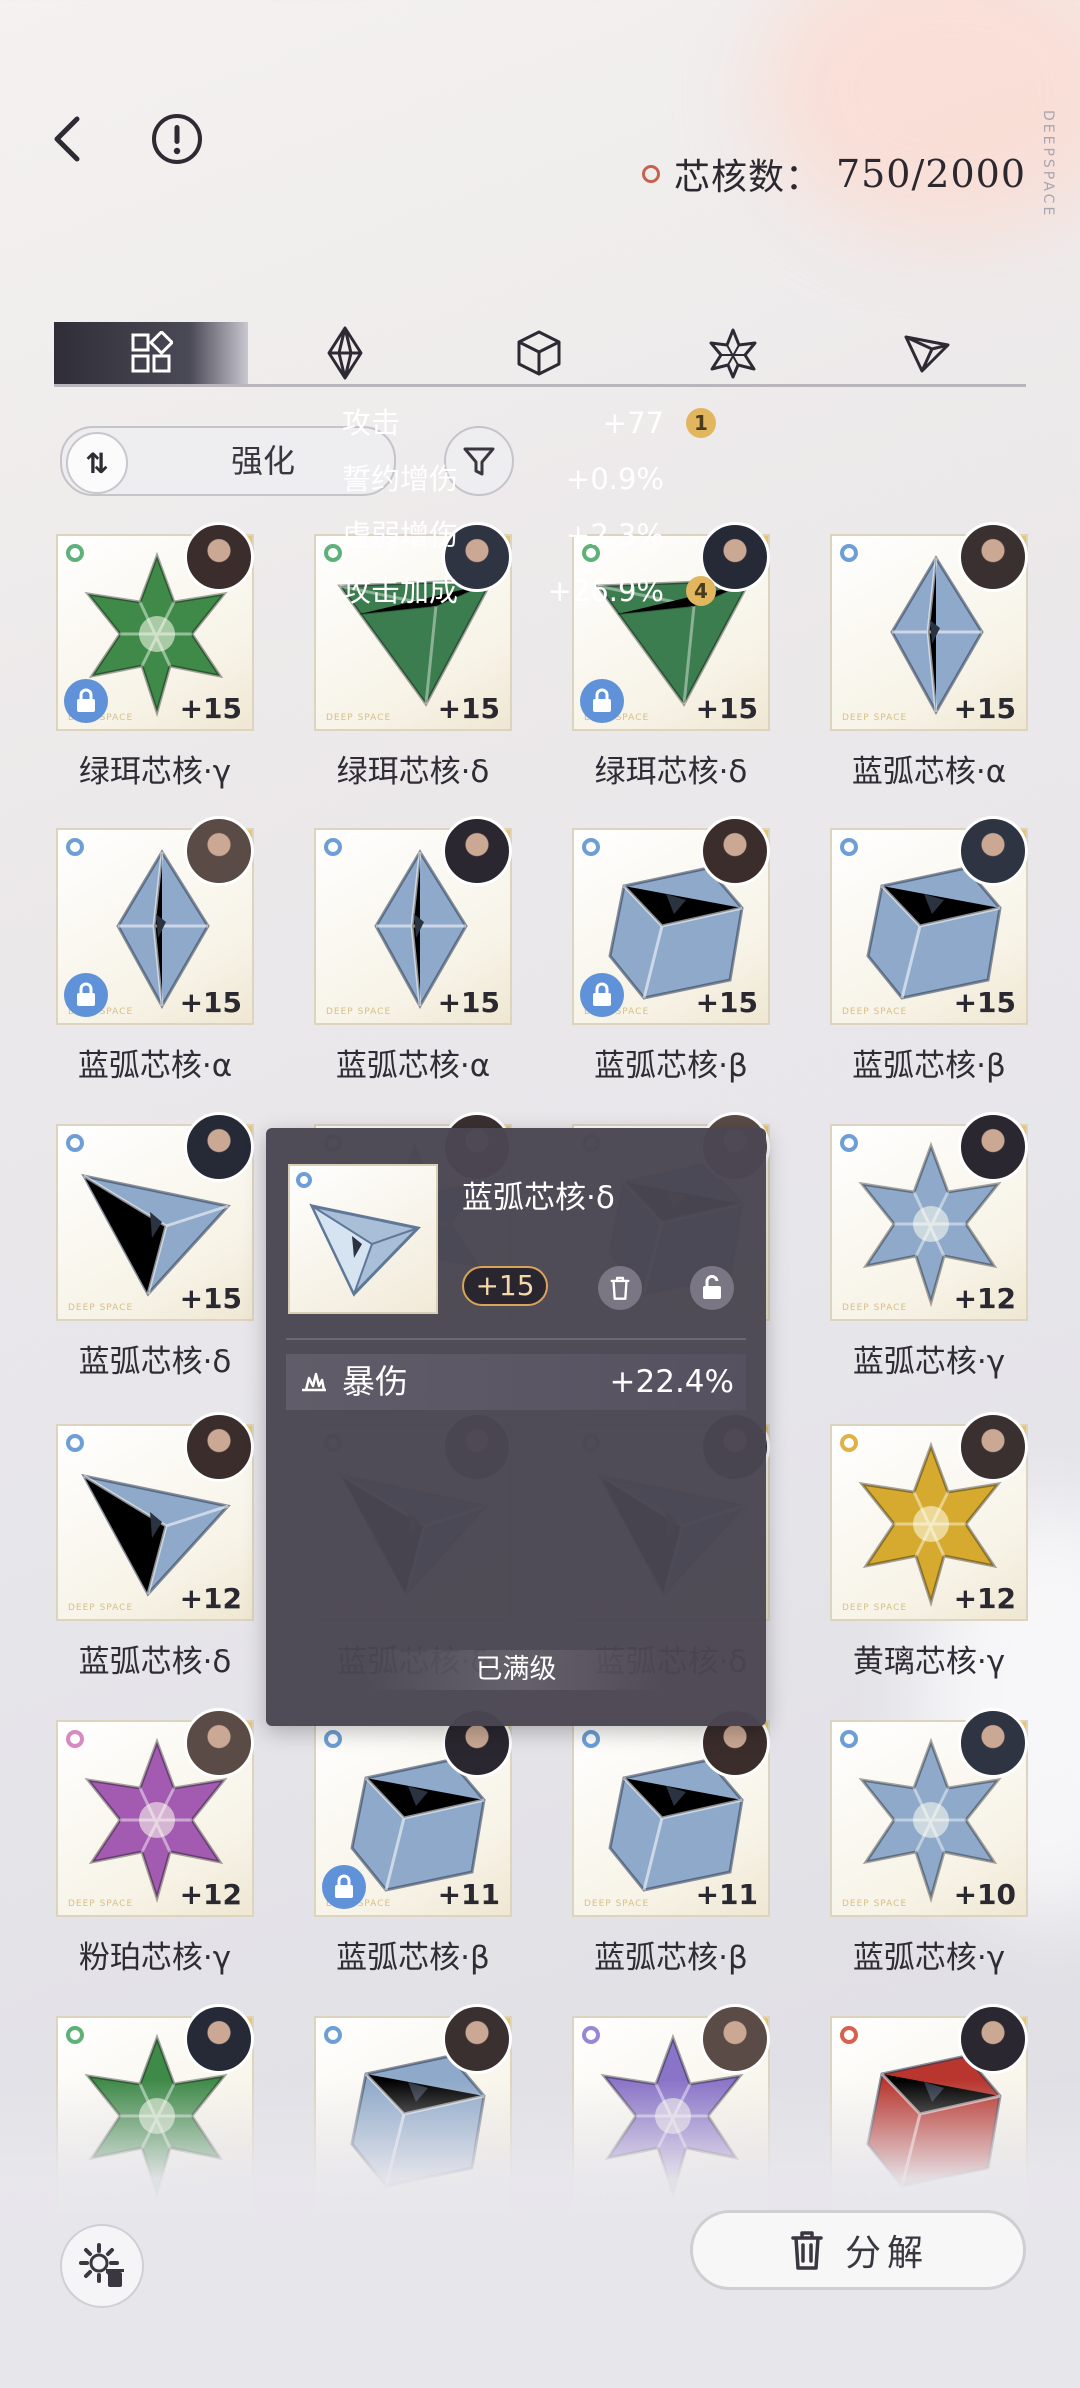  Describe the element at coordinates (650, 174) in the screenshot. I see `counter-dot-icon` at that location.